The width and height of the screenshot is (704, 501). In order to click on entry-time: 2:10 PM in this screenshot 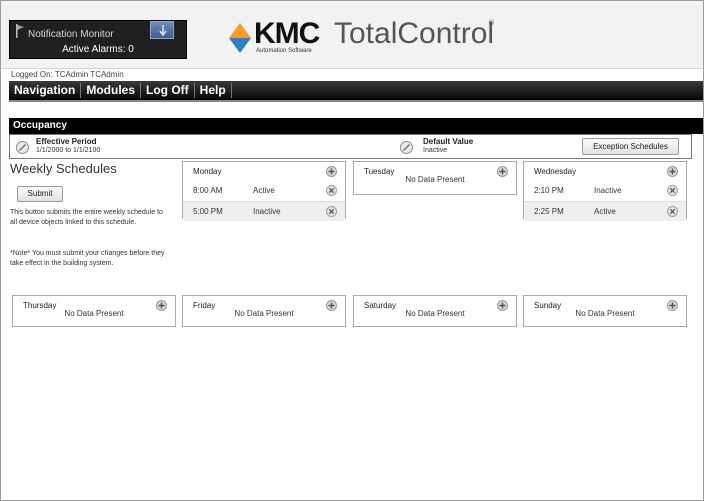, I will do `click(549, 190)`.